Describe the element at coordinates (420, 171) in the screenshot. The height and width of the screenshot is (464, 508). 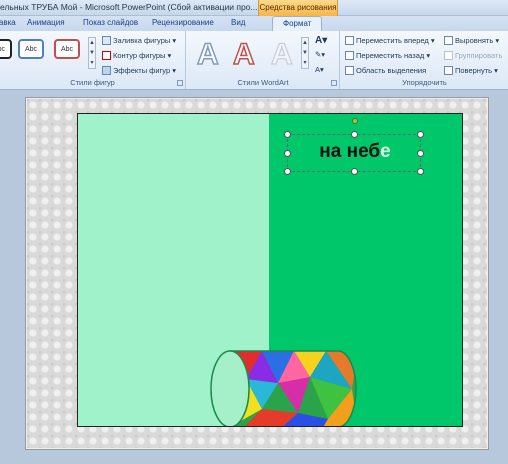
I see `resize-handle-bottom-right` at that location.